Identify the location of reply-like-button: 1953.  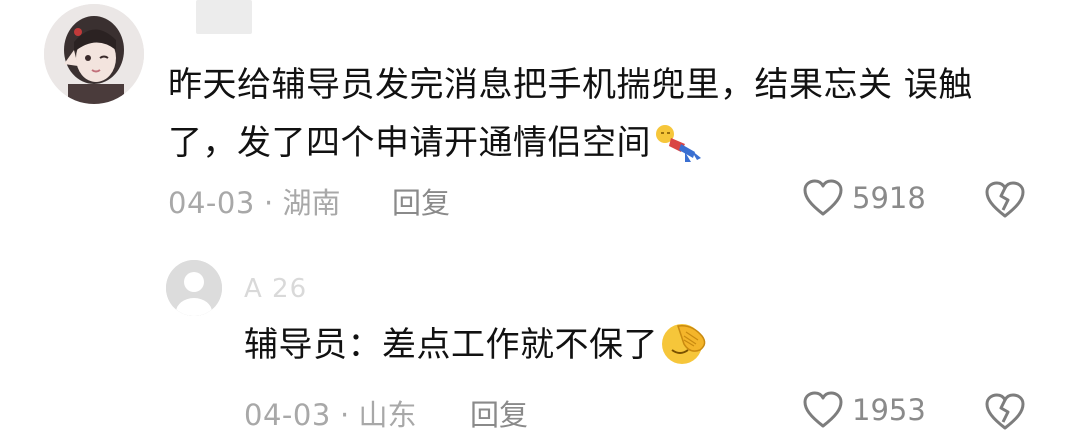
(864, 410).